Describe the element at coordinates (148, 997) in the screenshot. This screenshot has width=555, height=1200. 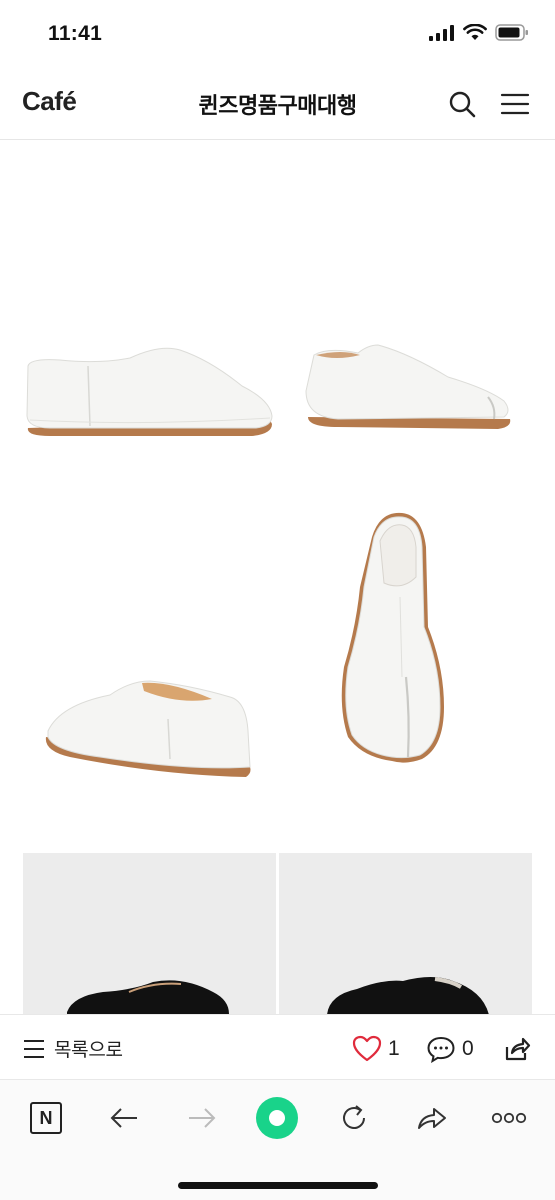
I see `black-suede-shoe-left` at that location.